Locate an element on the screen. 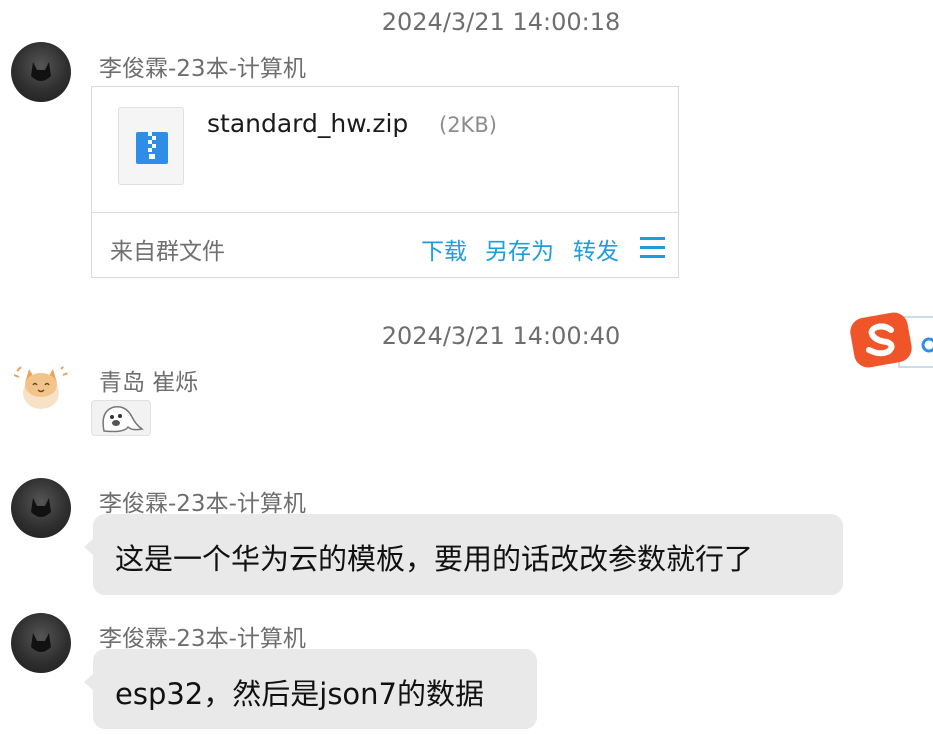  hamburger-menu-icon is located at coordinates (652, 247).